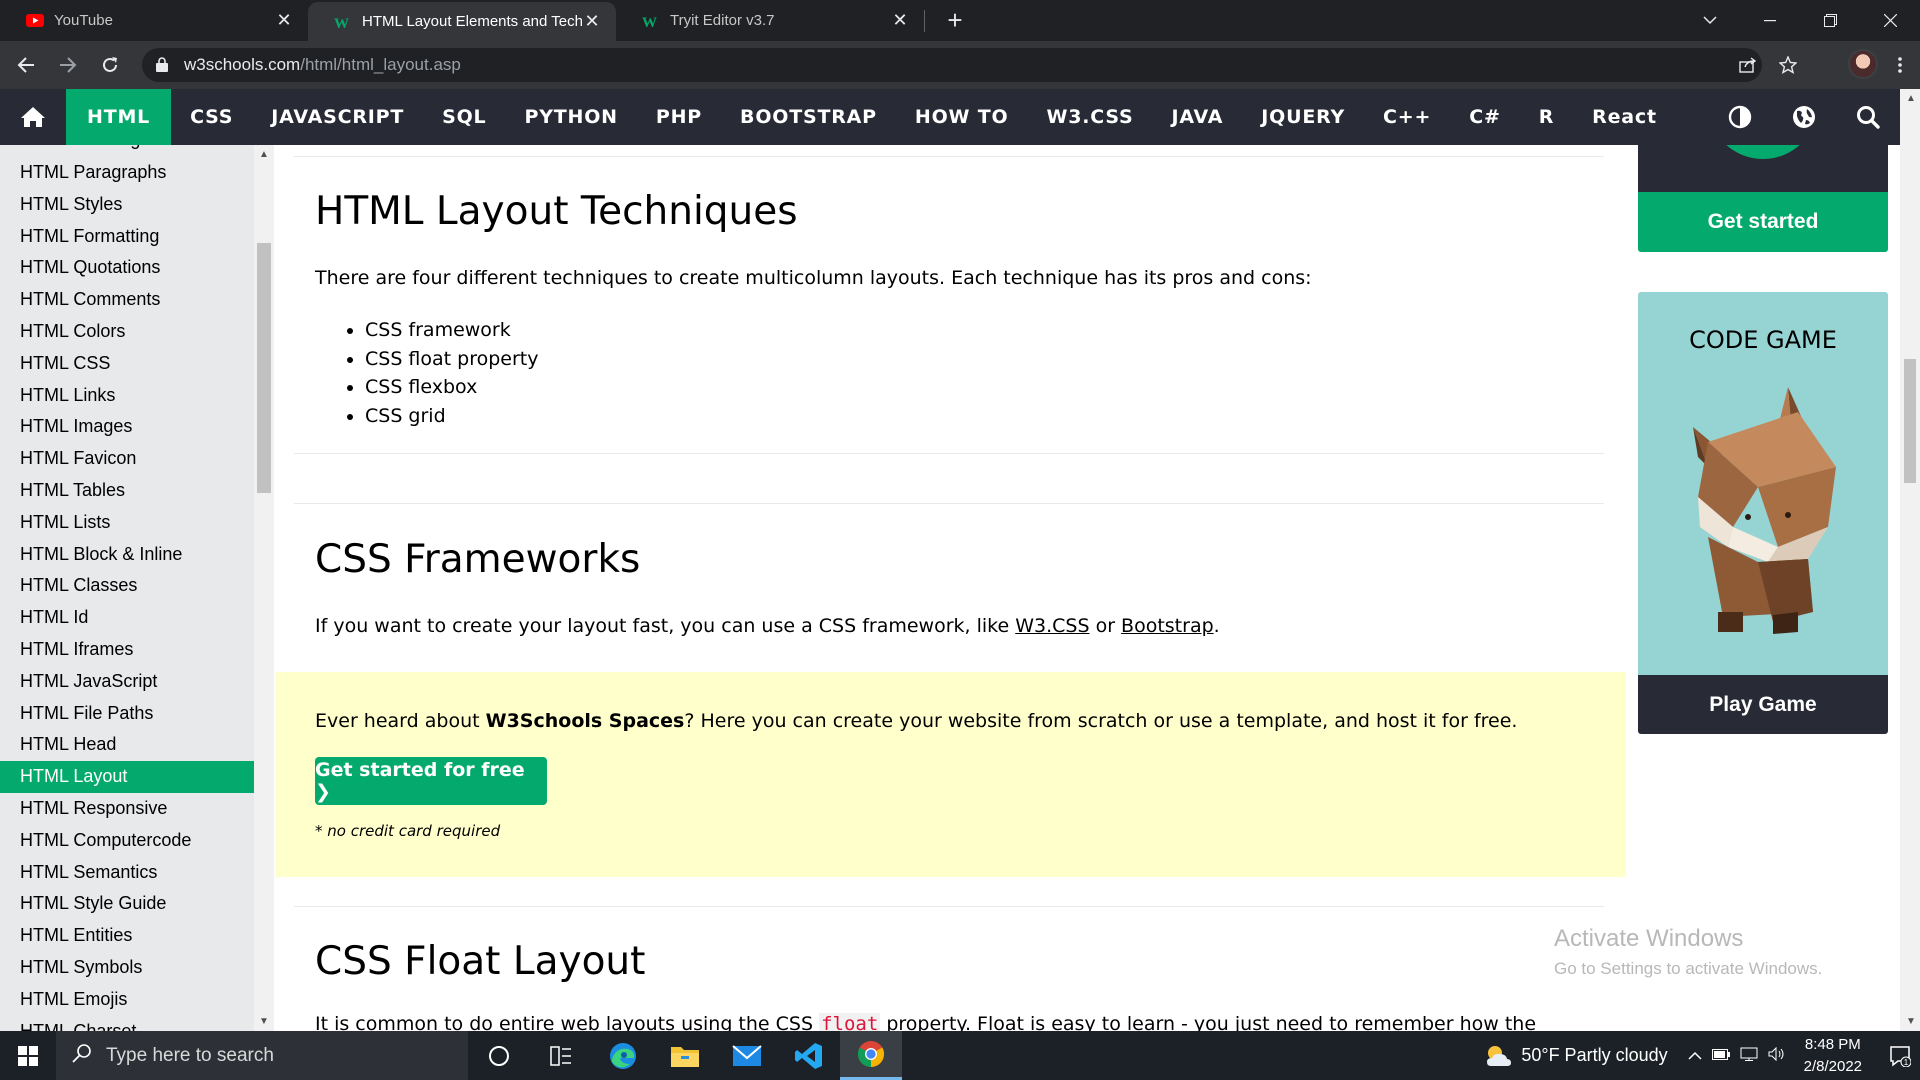  What do you see at coordinates (337, 117) in the screenshot?
I see `nav-javascript: JAVASCRIPT` at bounding box center [337, 117].